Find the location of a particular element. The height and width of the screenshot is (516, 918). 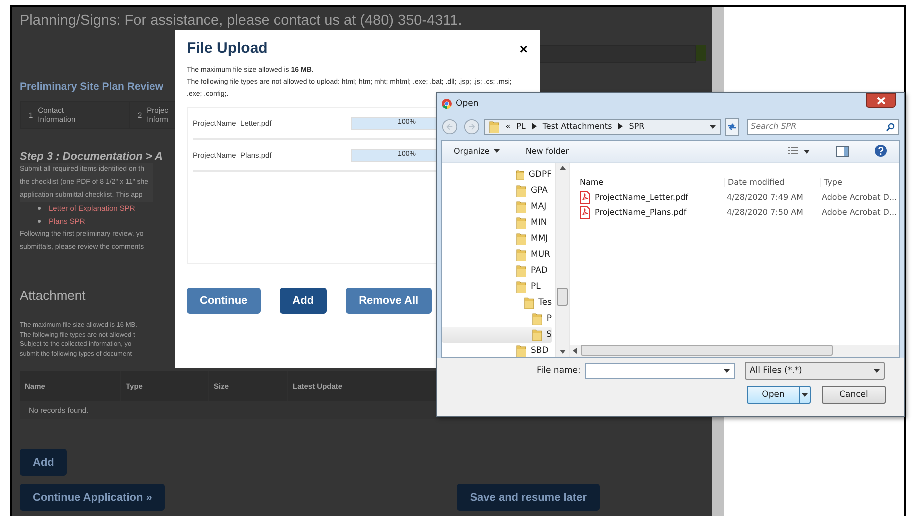

file-name-field is located at coordinates (659, 370).